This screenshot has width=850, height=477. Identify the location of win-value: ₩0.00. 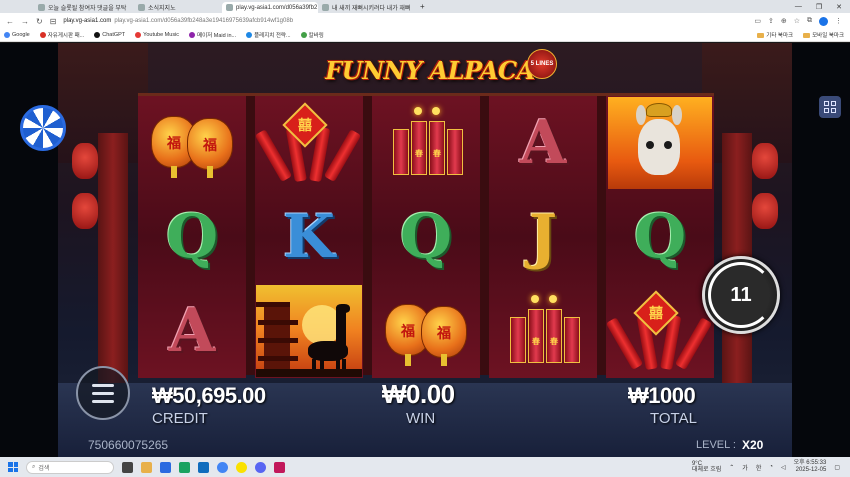
(418, 394).